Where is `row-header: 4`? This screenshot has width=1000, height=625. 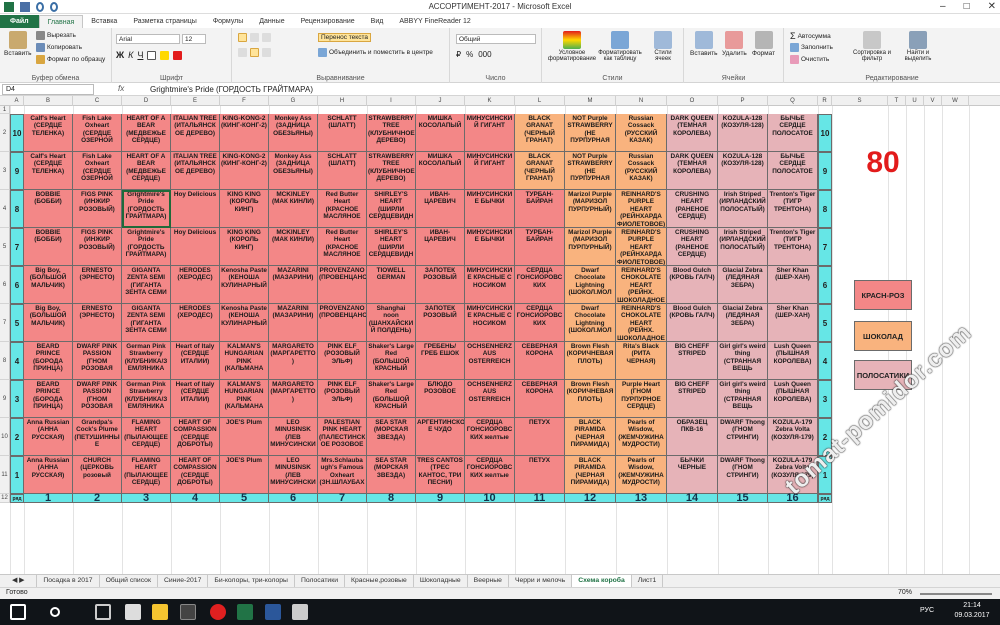
row-header: 4 is located at coordinates (5, 209).